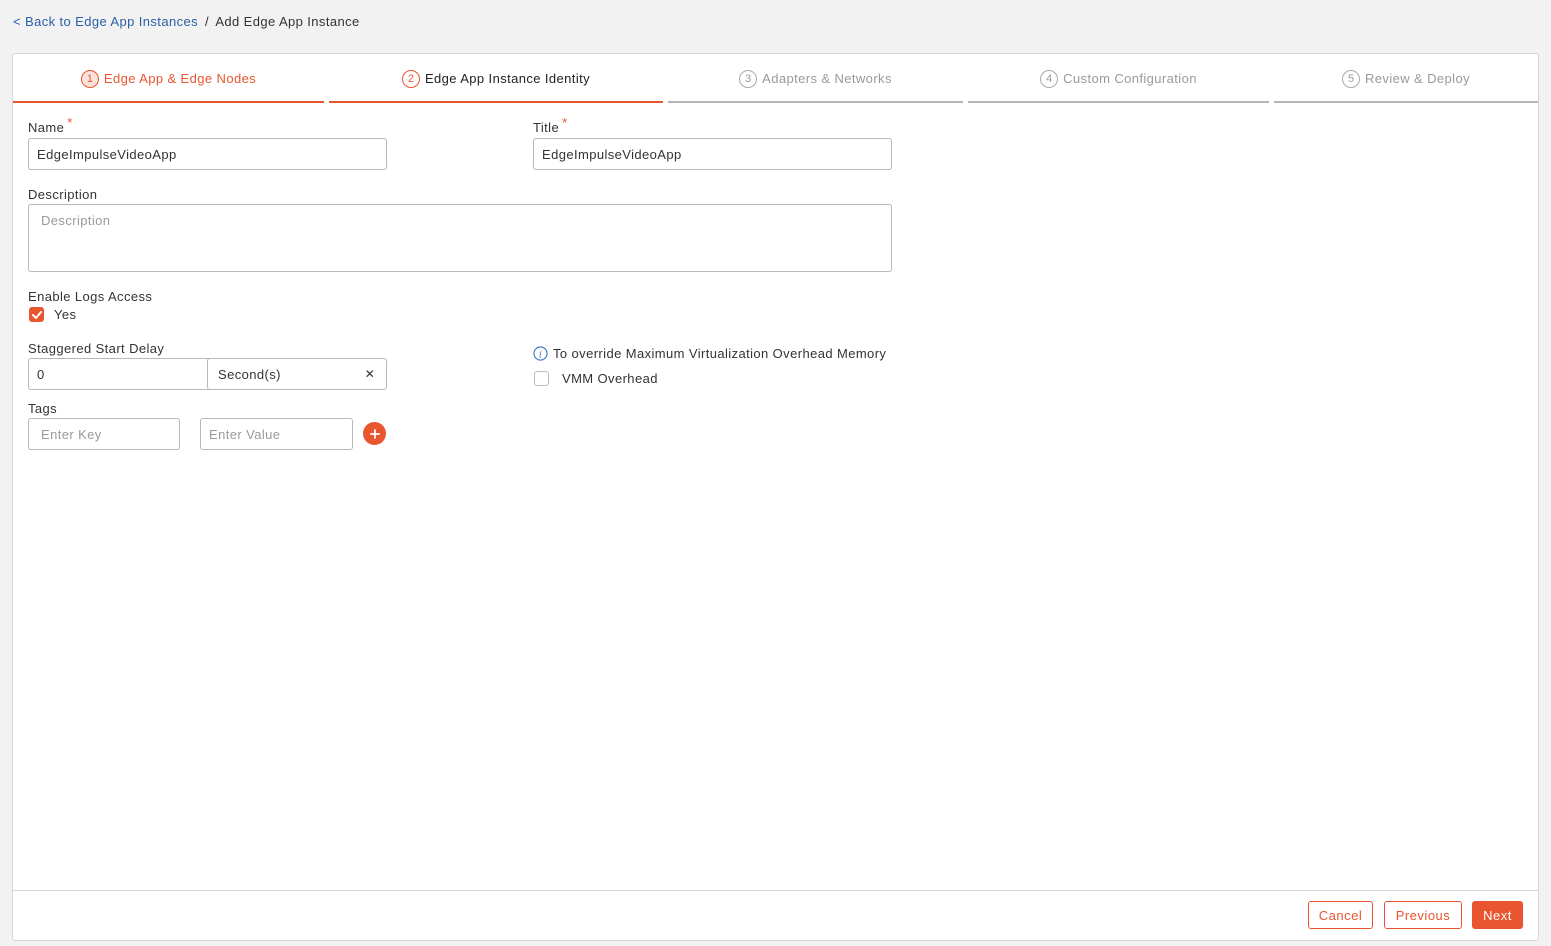  What do you see at coordinates (207, 154) in the screenshot?
I see `name-input` at bounding box center [207, 154].